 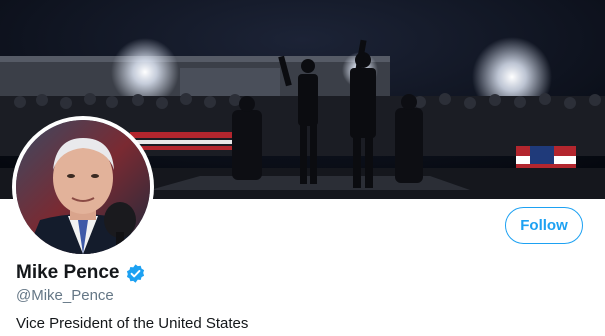 I want to click on avatar-photo, so click(x=83, y=187).